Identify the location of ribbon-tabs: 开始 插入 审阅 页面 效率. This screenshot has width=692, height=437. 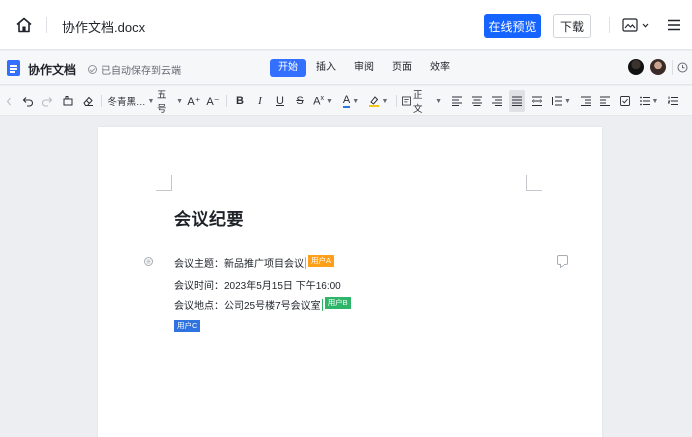
(365, 68).